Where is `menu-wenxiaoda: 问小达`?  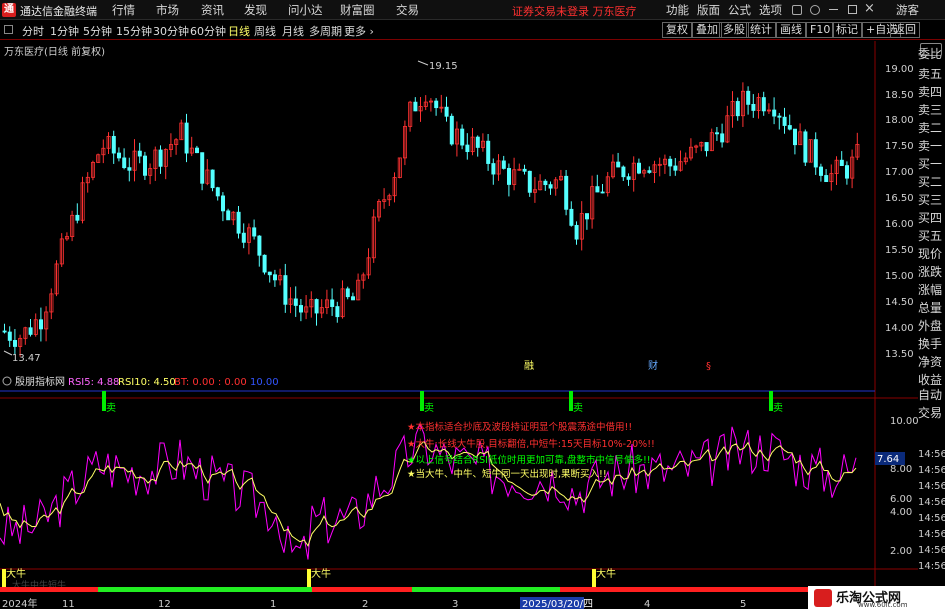
menu-wenxiaoda: 问小达 is located at coordinates (305, 10).